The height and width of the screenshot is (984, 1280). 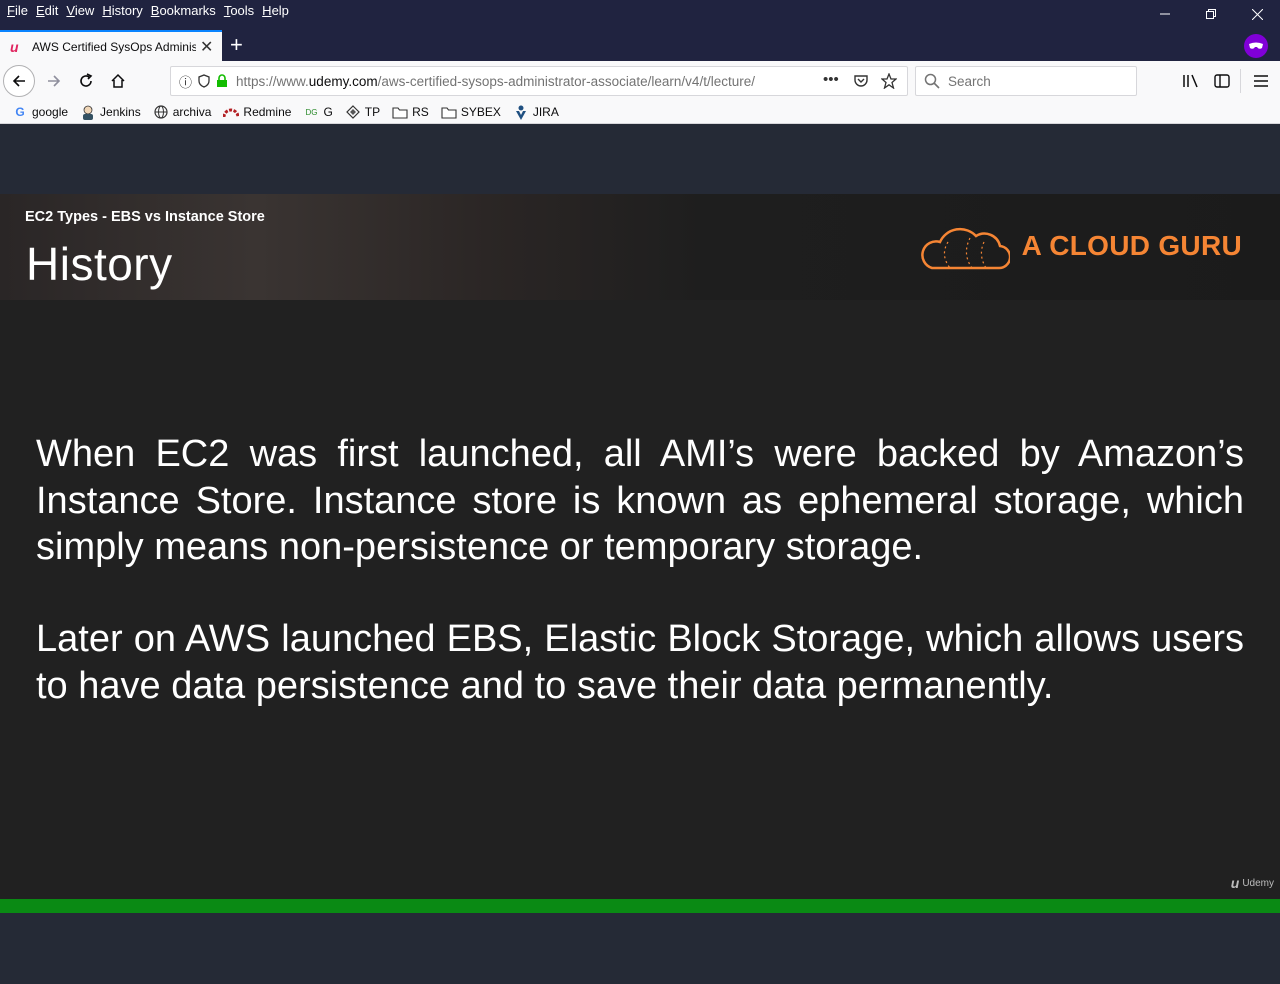 I want to click on tab-close-icon: ✕, so click(x=206, y=47).